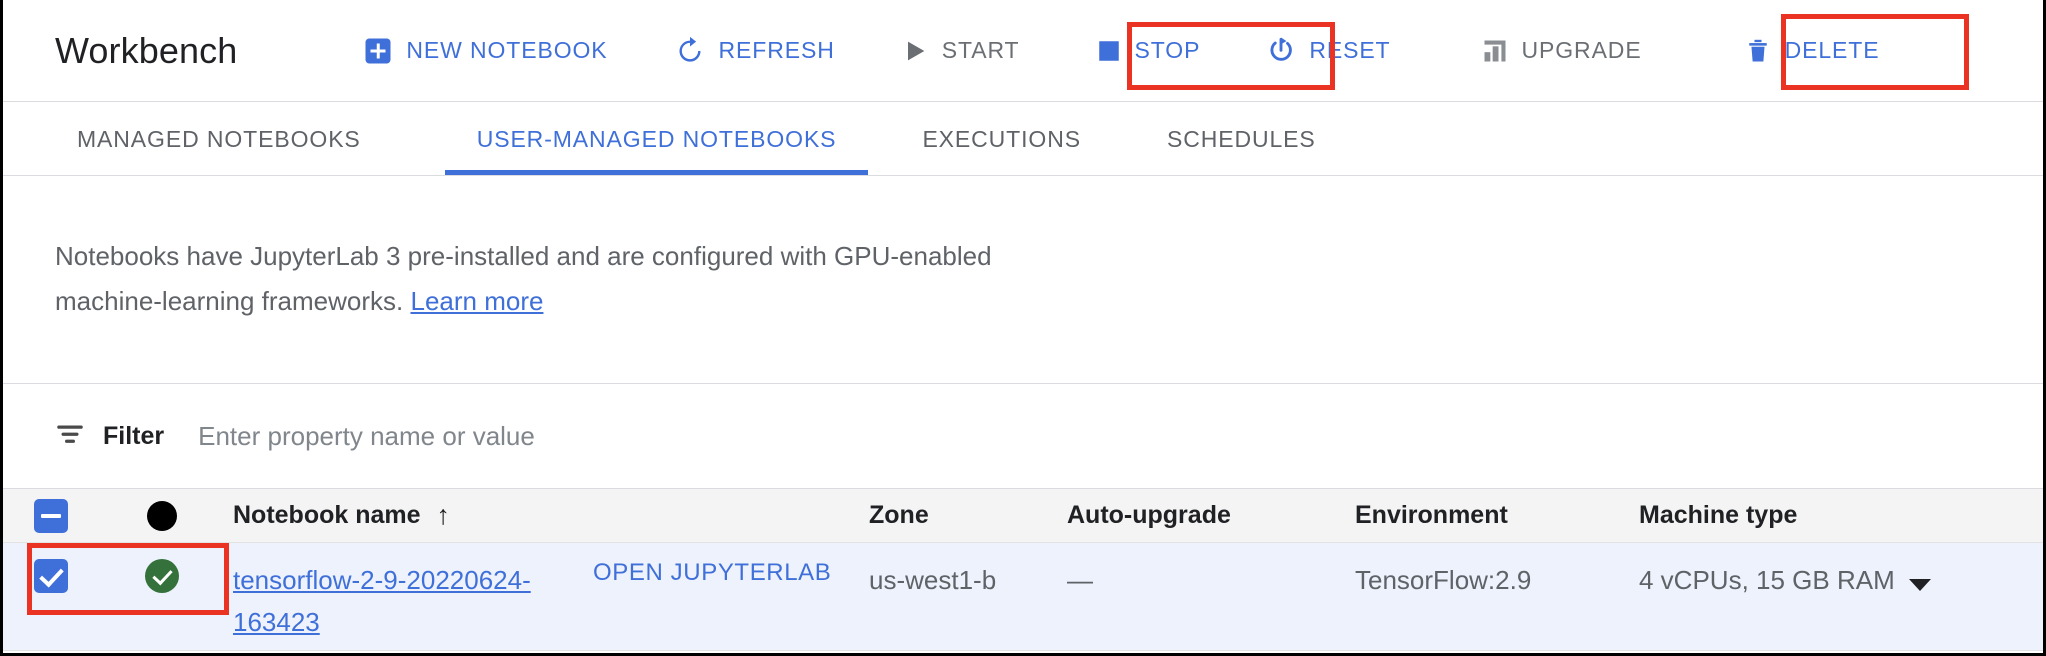  I want to click on column-header-notebook-name-label: Notebook name, so click(327, 515).